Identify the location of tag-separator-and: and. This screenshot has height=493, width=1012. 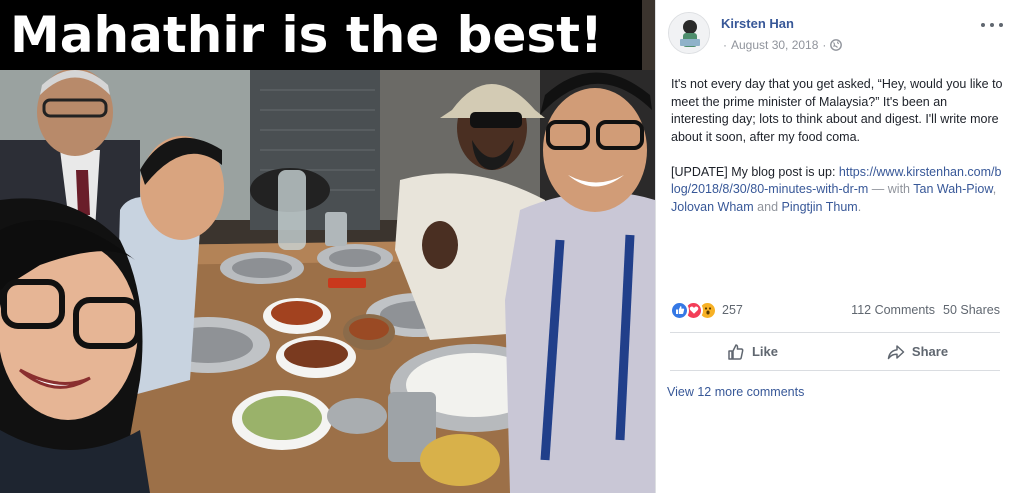
(767, 206).